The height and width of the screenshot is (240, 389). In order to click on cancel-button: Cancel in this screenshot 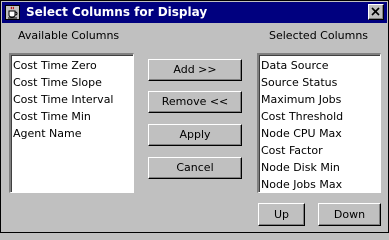, I will do `click(195, 168)`.